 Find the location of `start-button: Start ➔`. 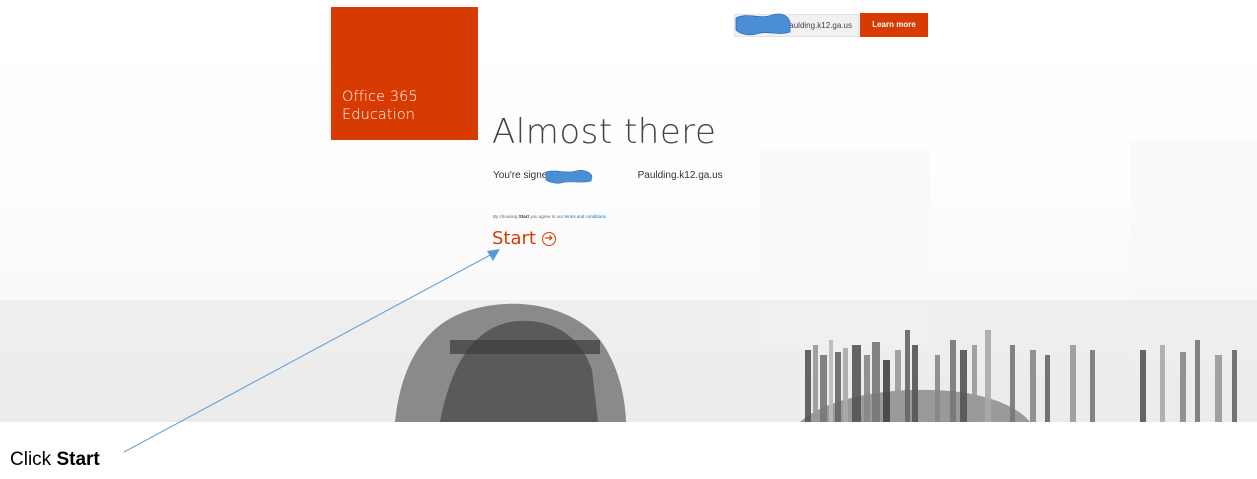

start-button: Start ➔ is located at coordinates (524, 238).